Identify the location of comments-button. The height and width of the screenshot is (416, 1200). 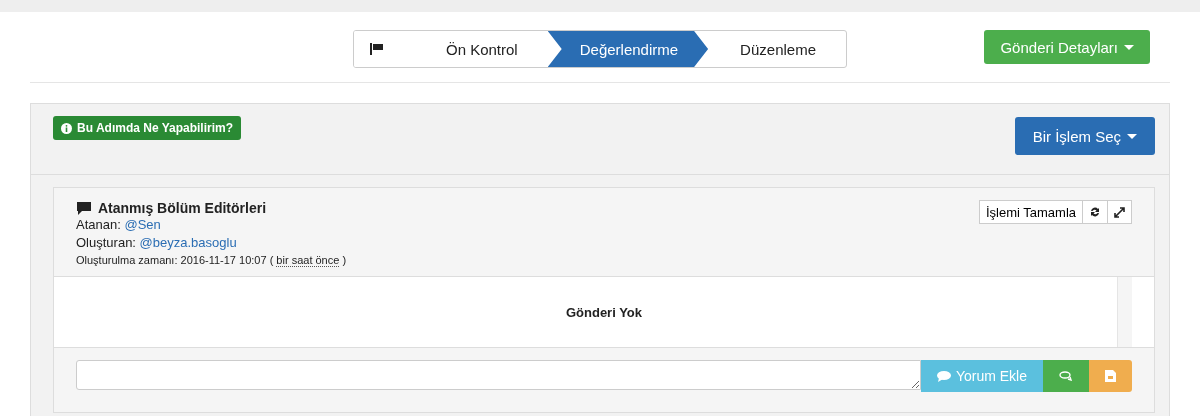
(1066, 376).